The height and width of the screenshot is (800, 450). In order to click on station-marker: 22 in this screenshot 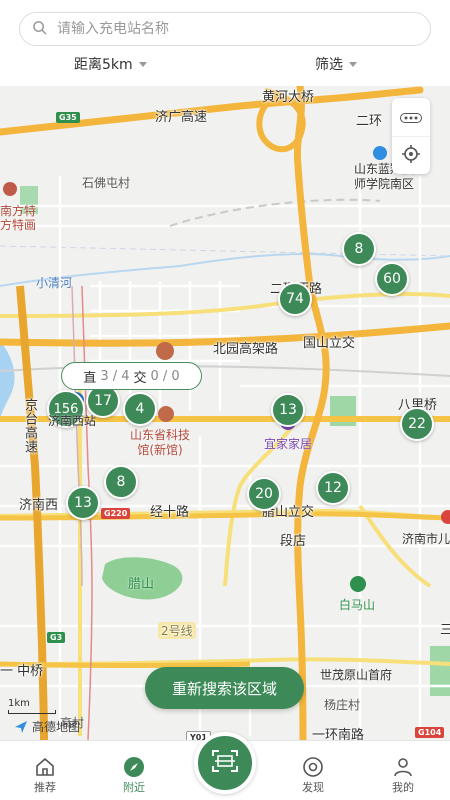, I will do `click(417, 424)`.